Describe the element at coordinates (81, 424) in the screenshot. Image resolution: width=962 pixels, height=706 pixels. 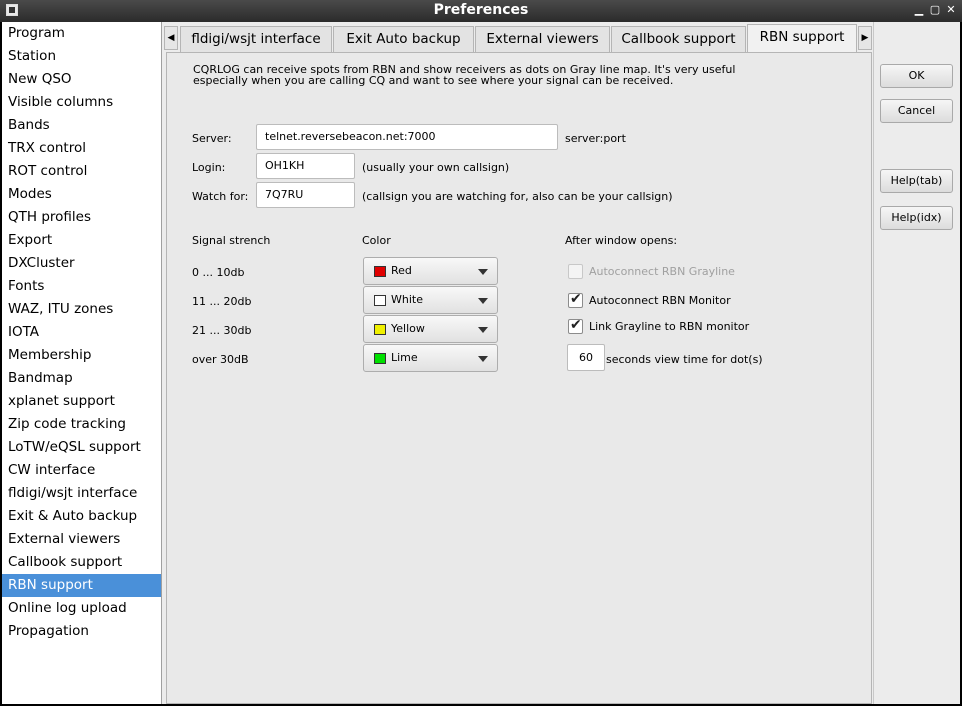
I see `sidebar-item-zip-code-tracking: Zip code tracking` at that location.